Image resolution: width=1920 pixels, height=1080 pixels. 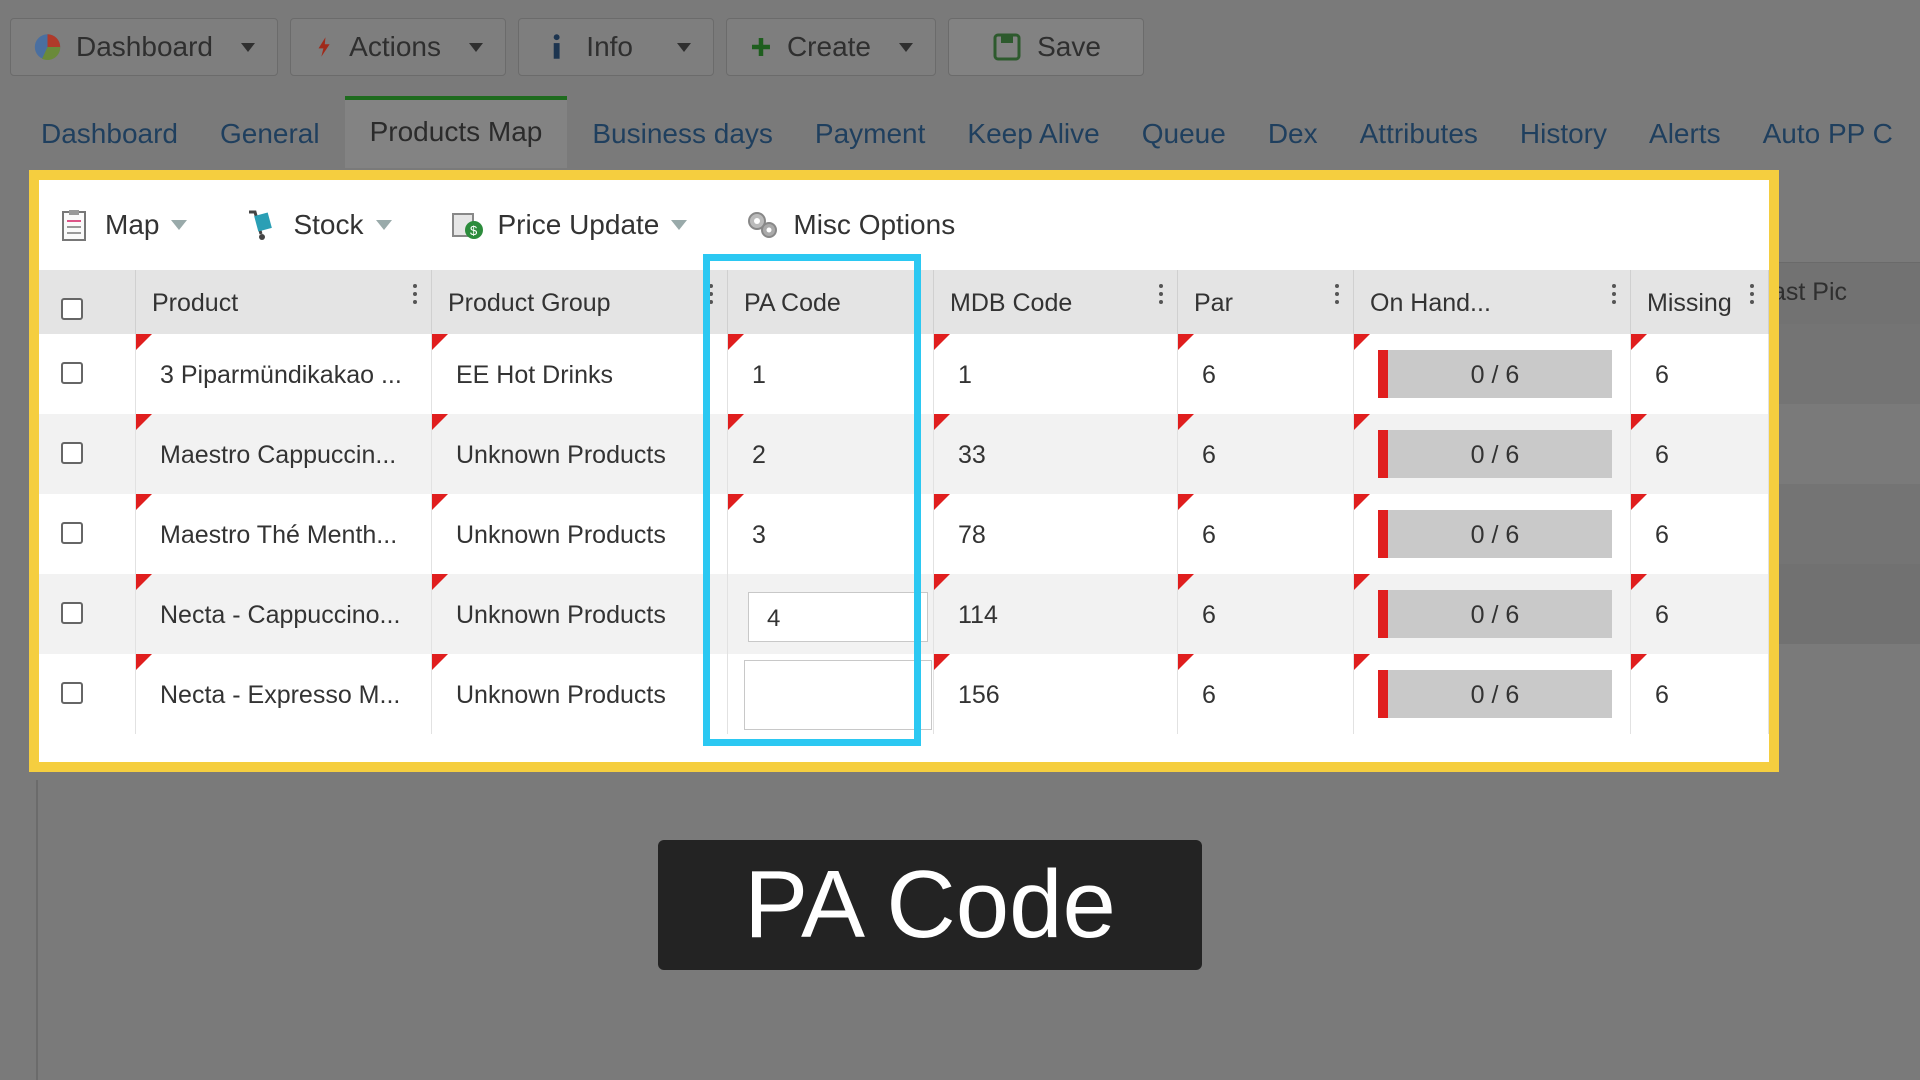 What do you see at coordinates (1563, 132) in the screenshot?
I see `tab-history: History` at bounding box center [1563, 132].